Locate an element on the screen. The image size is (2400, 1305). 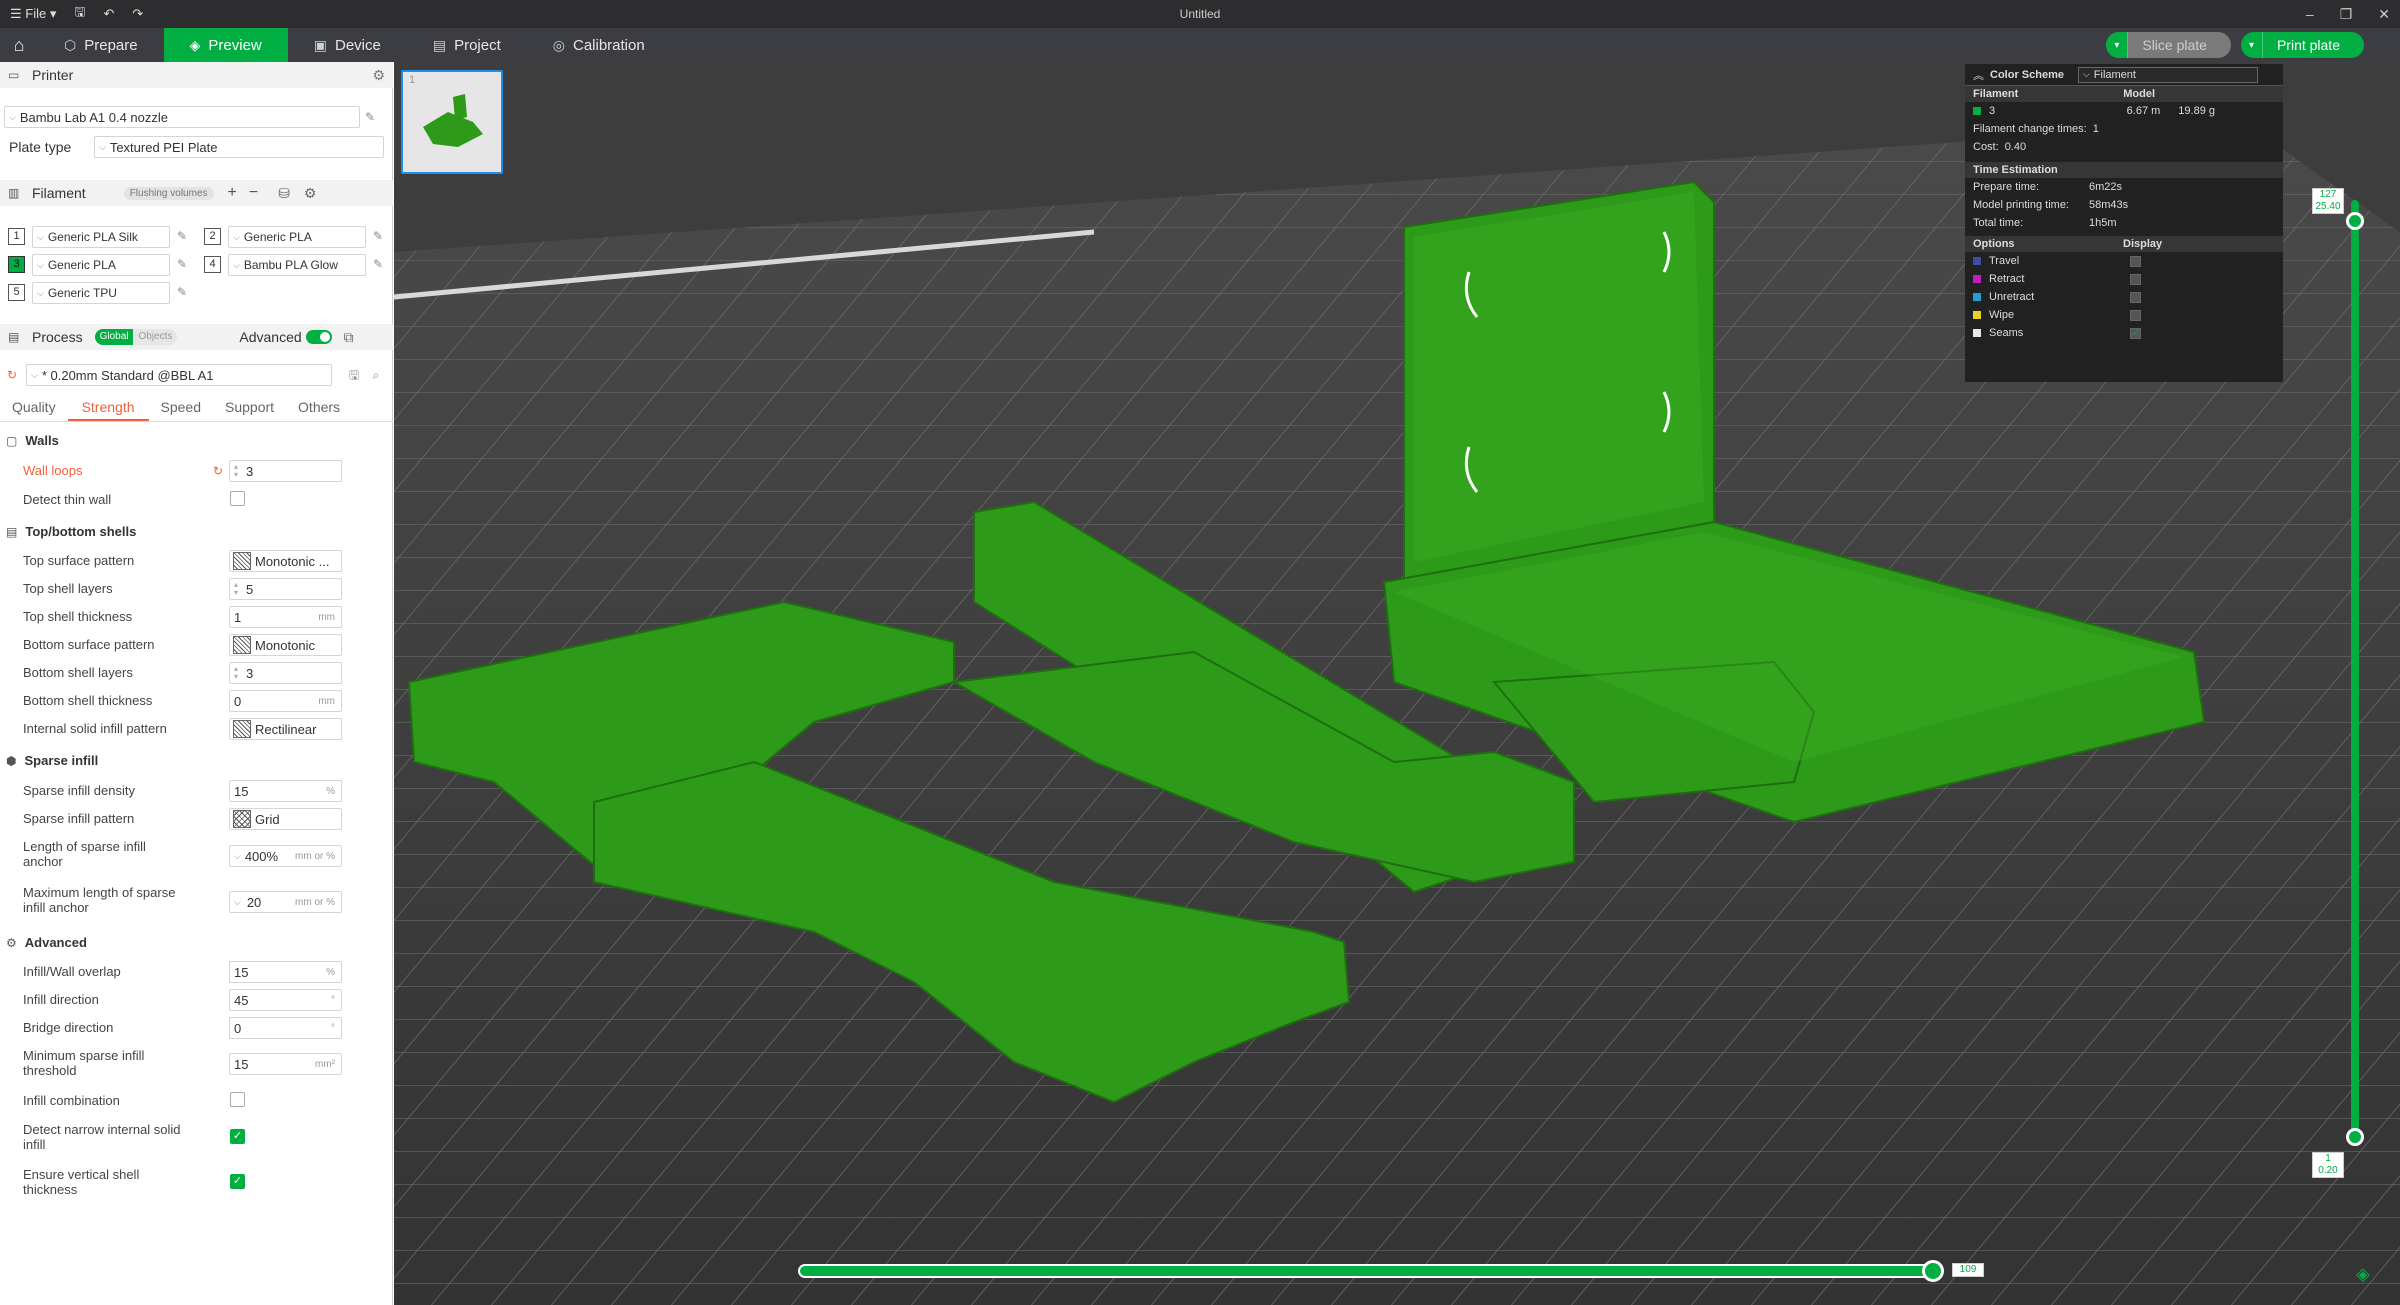
max-anchor-input: ⌵ 20 mm or % is located at coordinates (285, 902).